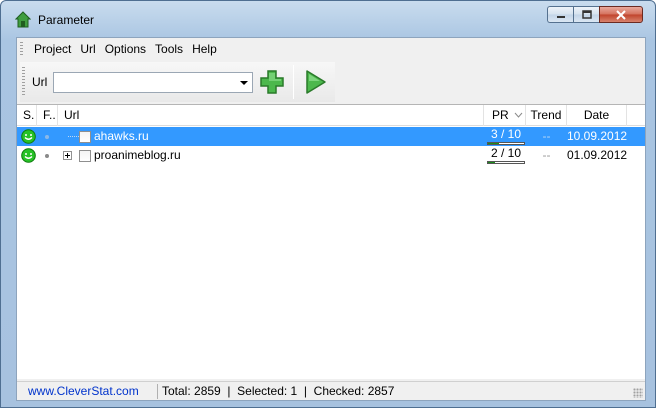  What do you see at coordinates (87, 391) in the screenshot?
I see `website-link: www.CleverStat.com` at bounding box center [87, 391].